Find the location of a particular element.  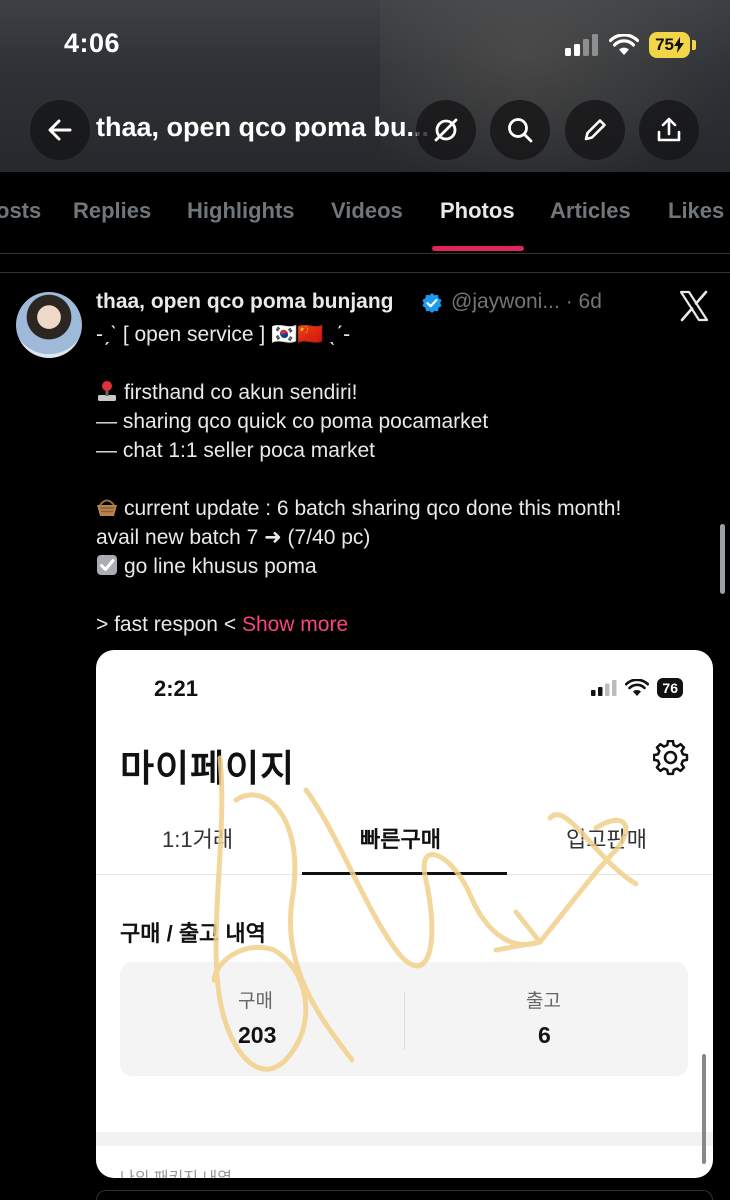

battery-indicator: 75 is located at coordinates (669, 45).